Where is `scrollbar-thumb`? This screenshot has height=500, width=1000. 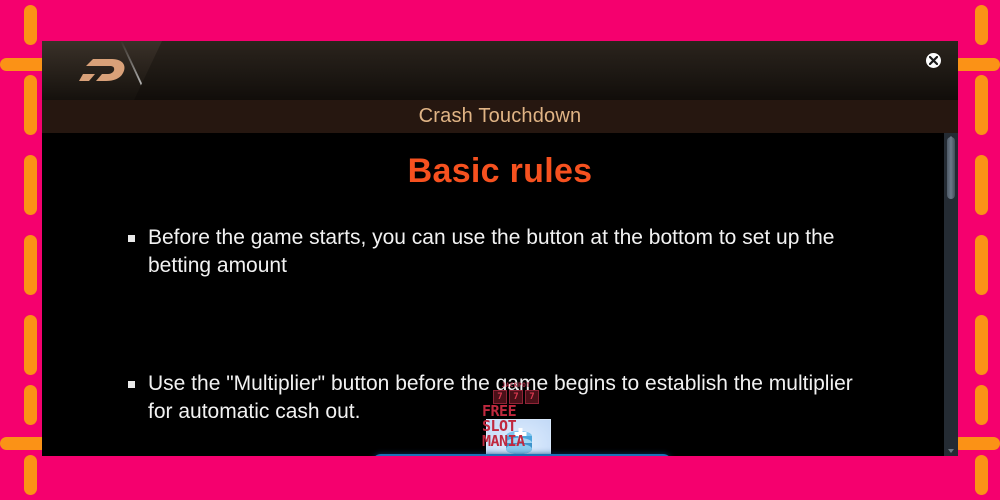 scrollbar-thumb is located at coordinates (951, 168).